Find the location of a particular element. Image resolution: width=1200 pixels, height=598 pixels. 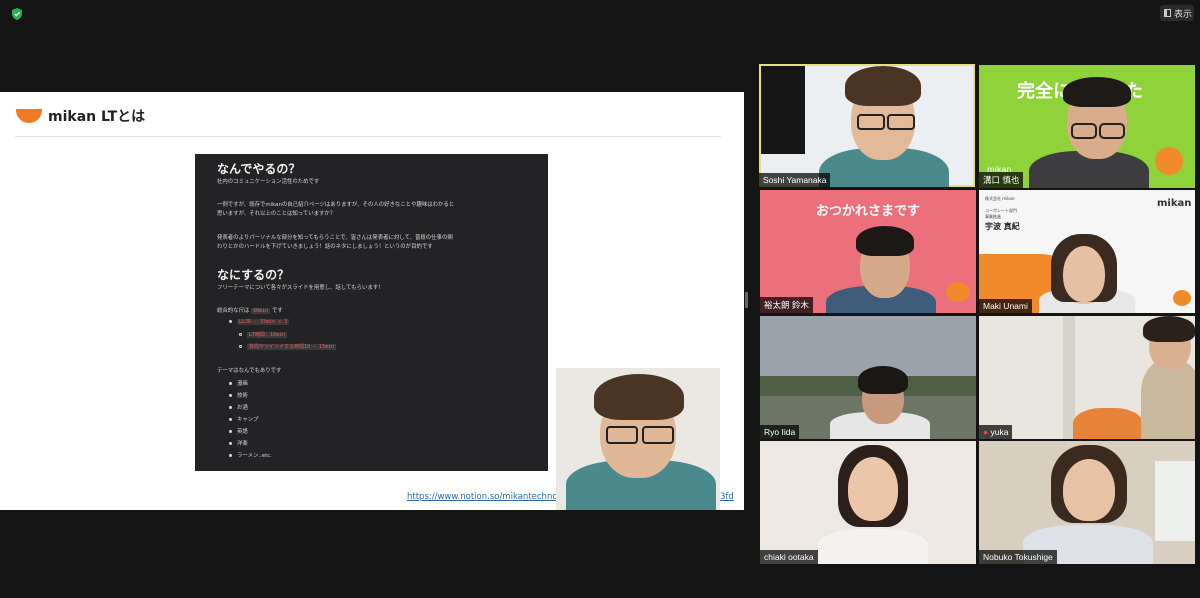

video-tile-ryo-iida: Ryo Iida is located at coordinates (868, 377).